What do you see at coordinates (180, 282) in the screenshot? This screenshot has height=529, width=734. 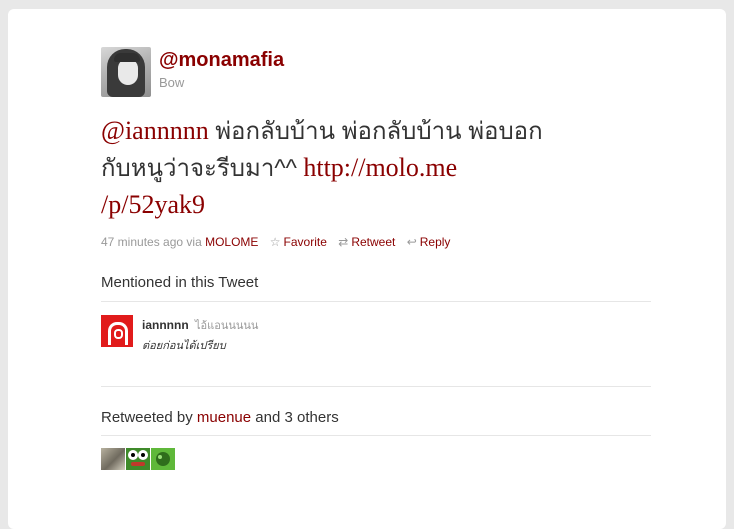 I see `mentioned-section-title: Mentioned in this Tweet` at bounding box center [180, 282].